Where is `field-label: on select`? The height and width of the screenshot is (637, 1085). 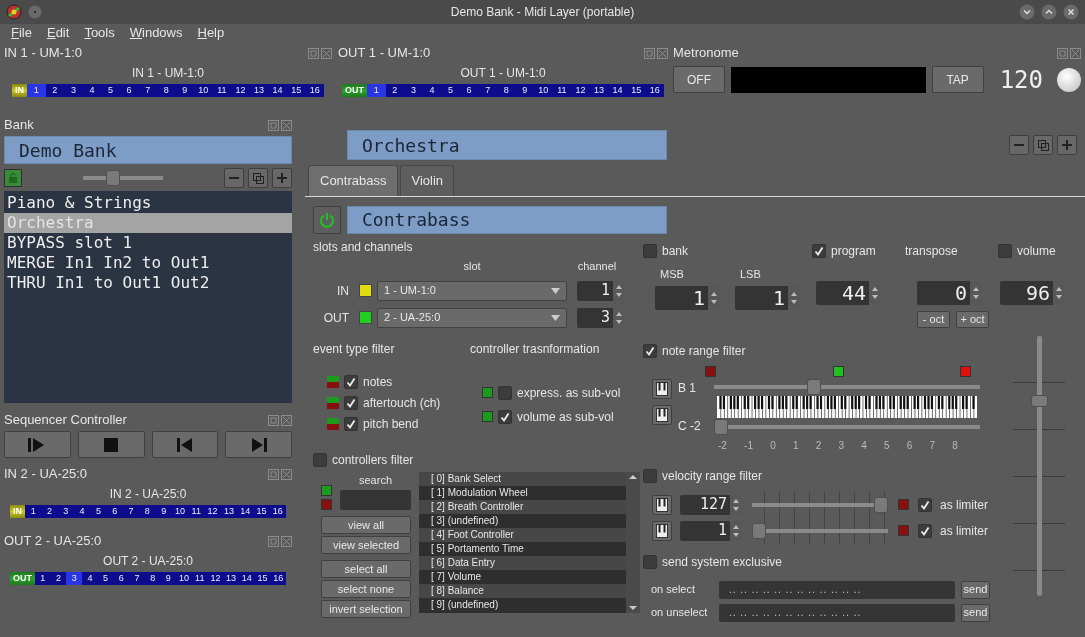
field-label: on select is located at coordinates (674, 590).